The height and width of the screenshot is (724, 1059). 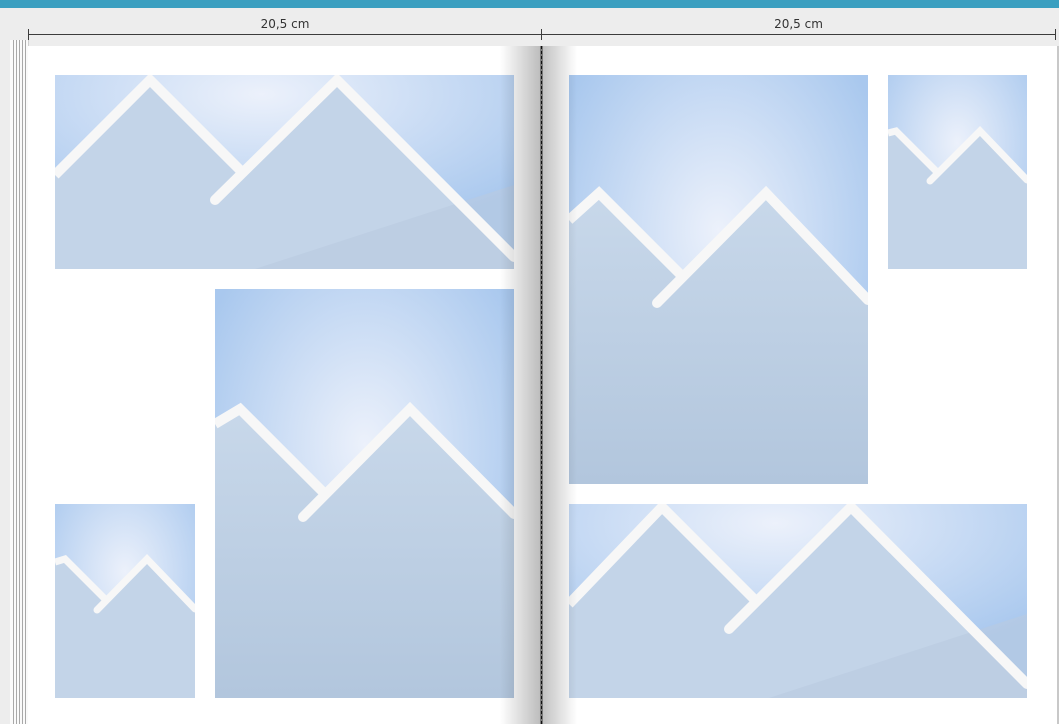 I want to click on ruler-right: 20,5 cm, so click(x=798, y=26).